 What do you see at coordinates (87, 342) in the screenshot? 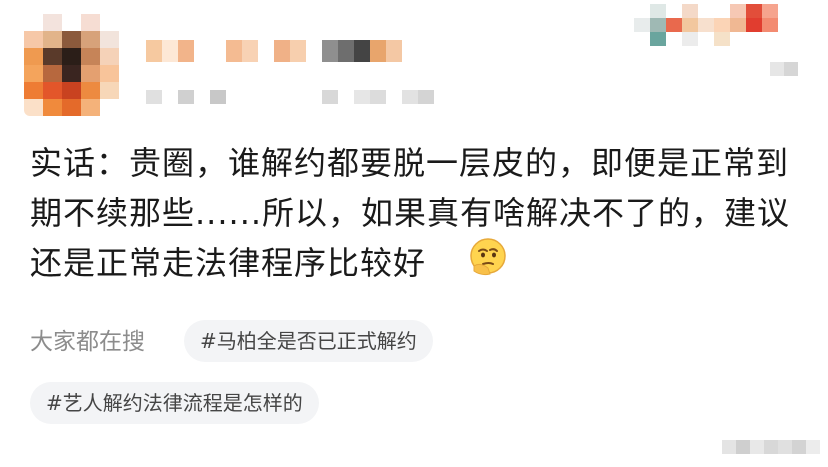
I see `trending-search-label: 大家都在搜` at bounding box center [87, 342].